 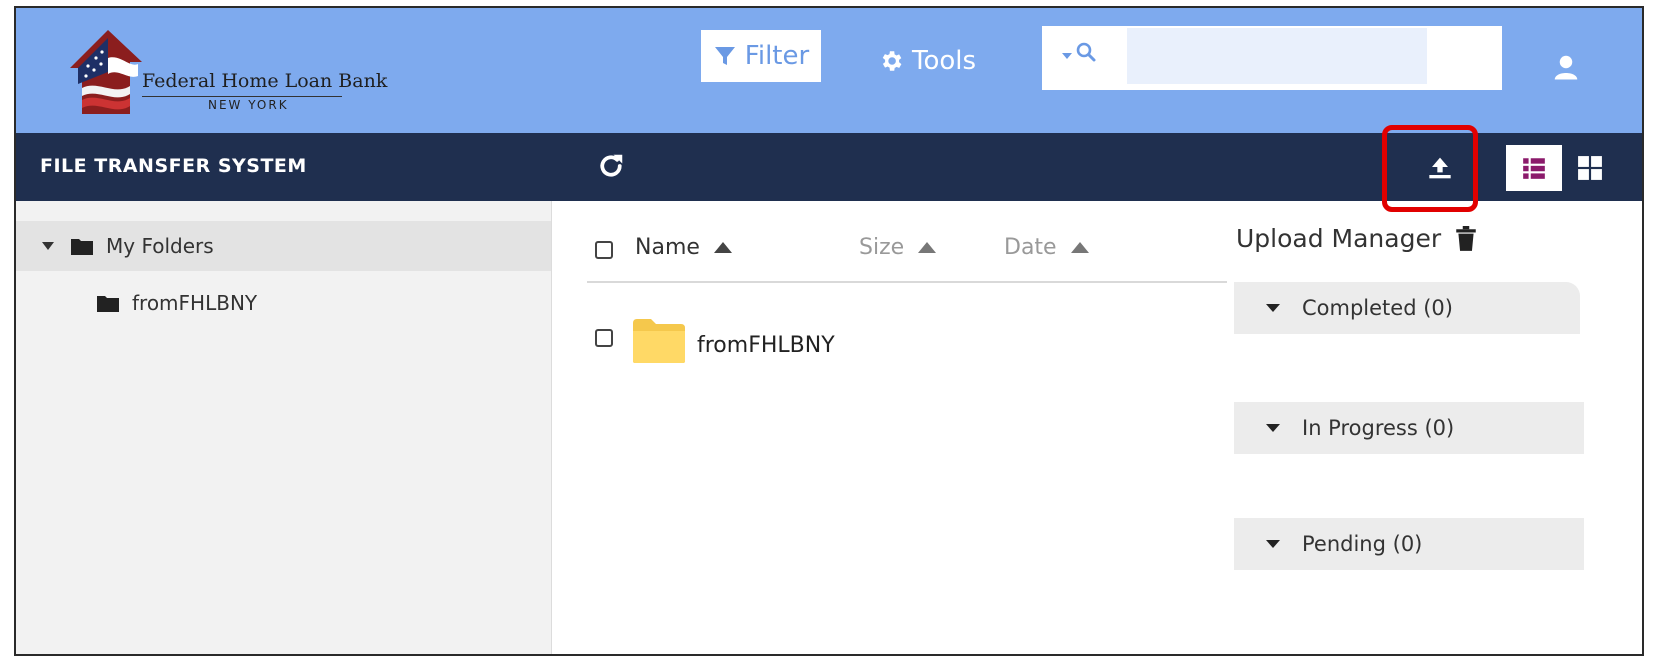 I want to click on file-name: fromFHLBNY, so click(x=766, y=345).